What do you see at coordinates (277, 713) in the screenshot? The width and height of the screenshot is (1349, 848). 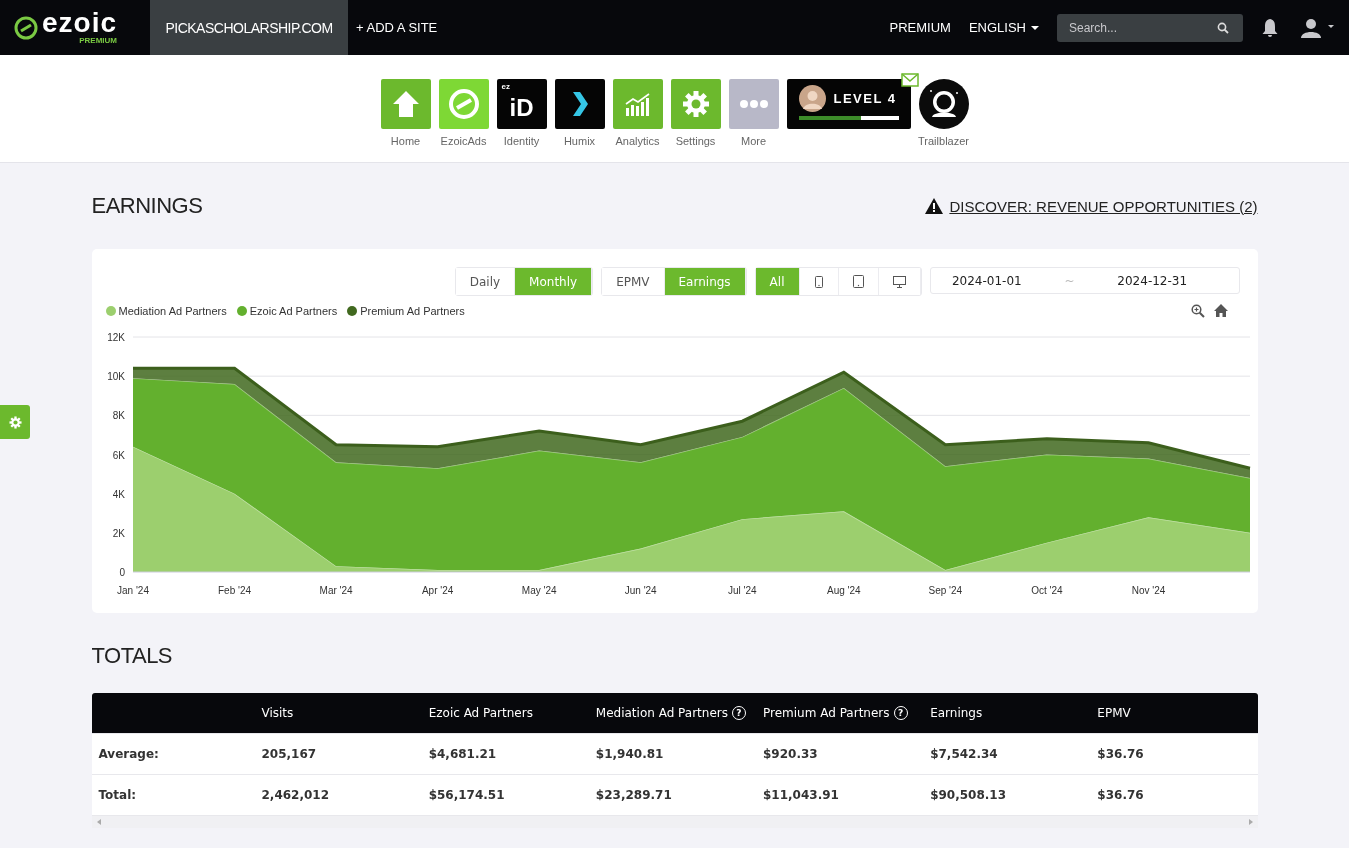 I see `column-header: Visits` at bounding box center [277, 713].